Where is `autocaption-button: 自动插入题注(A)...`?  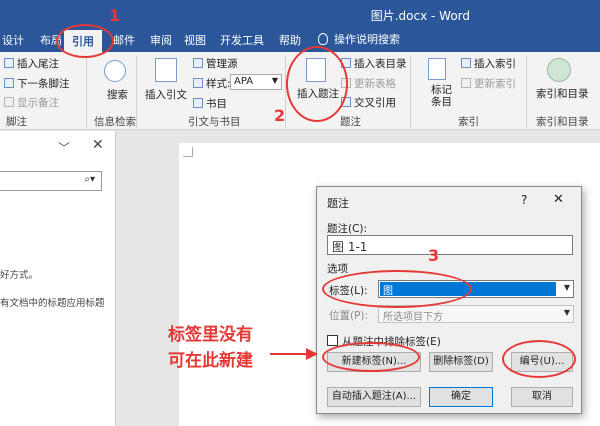 autocaption-button: 自动插入题注(A)... is located at coordinates (374, 397).